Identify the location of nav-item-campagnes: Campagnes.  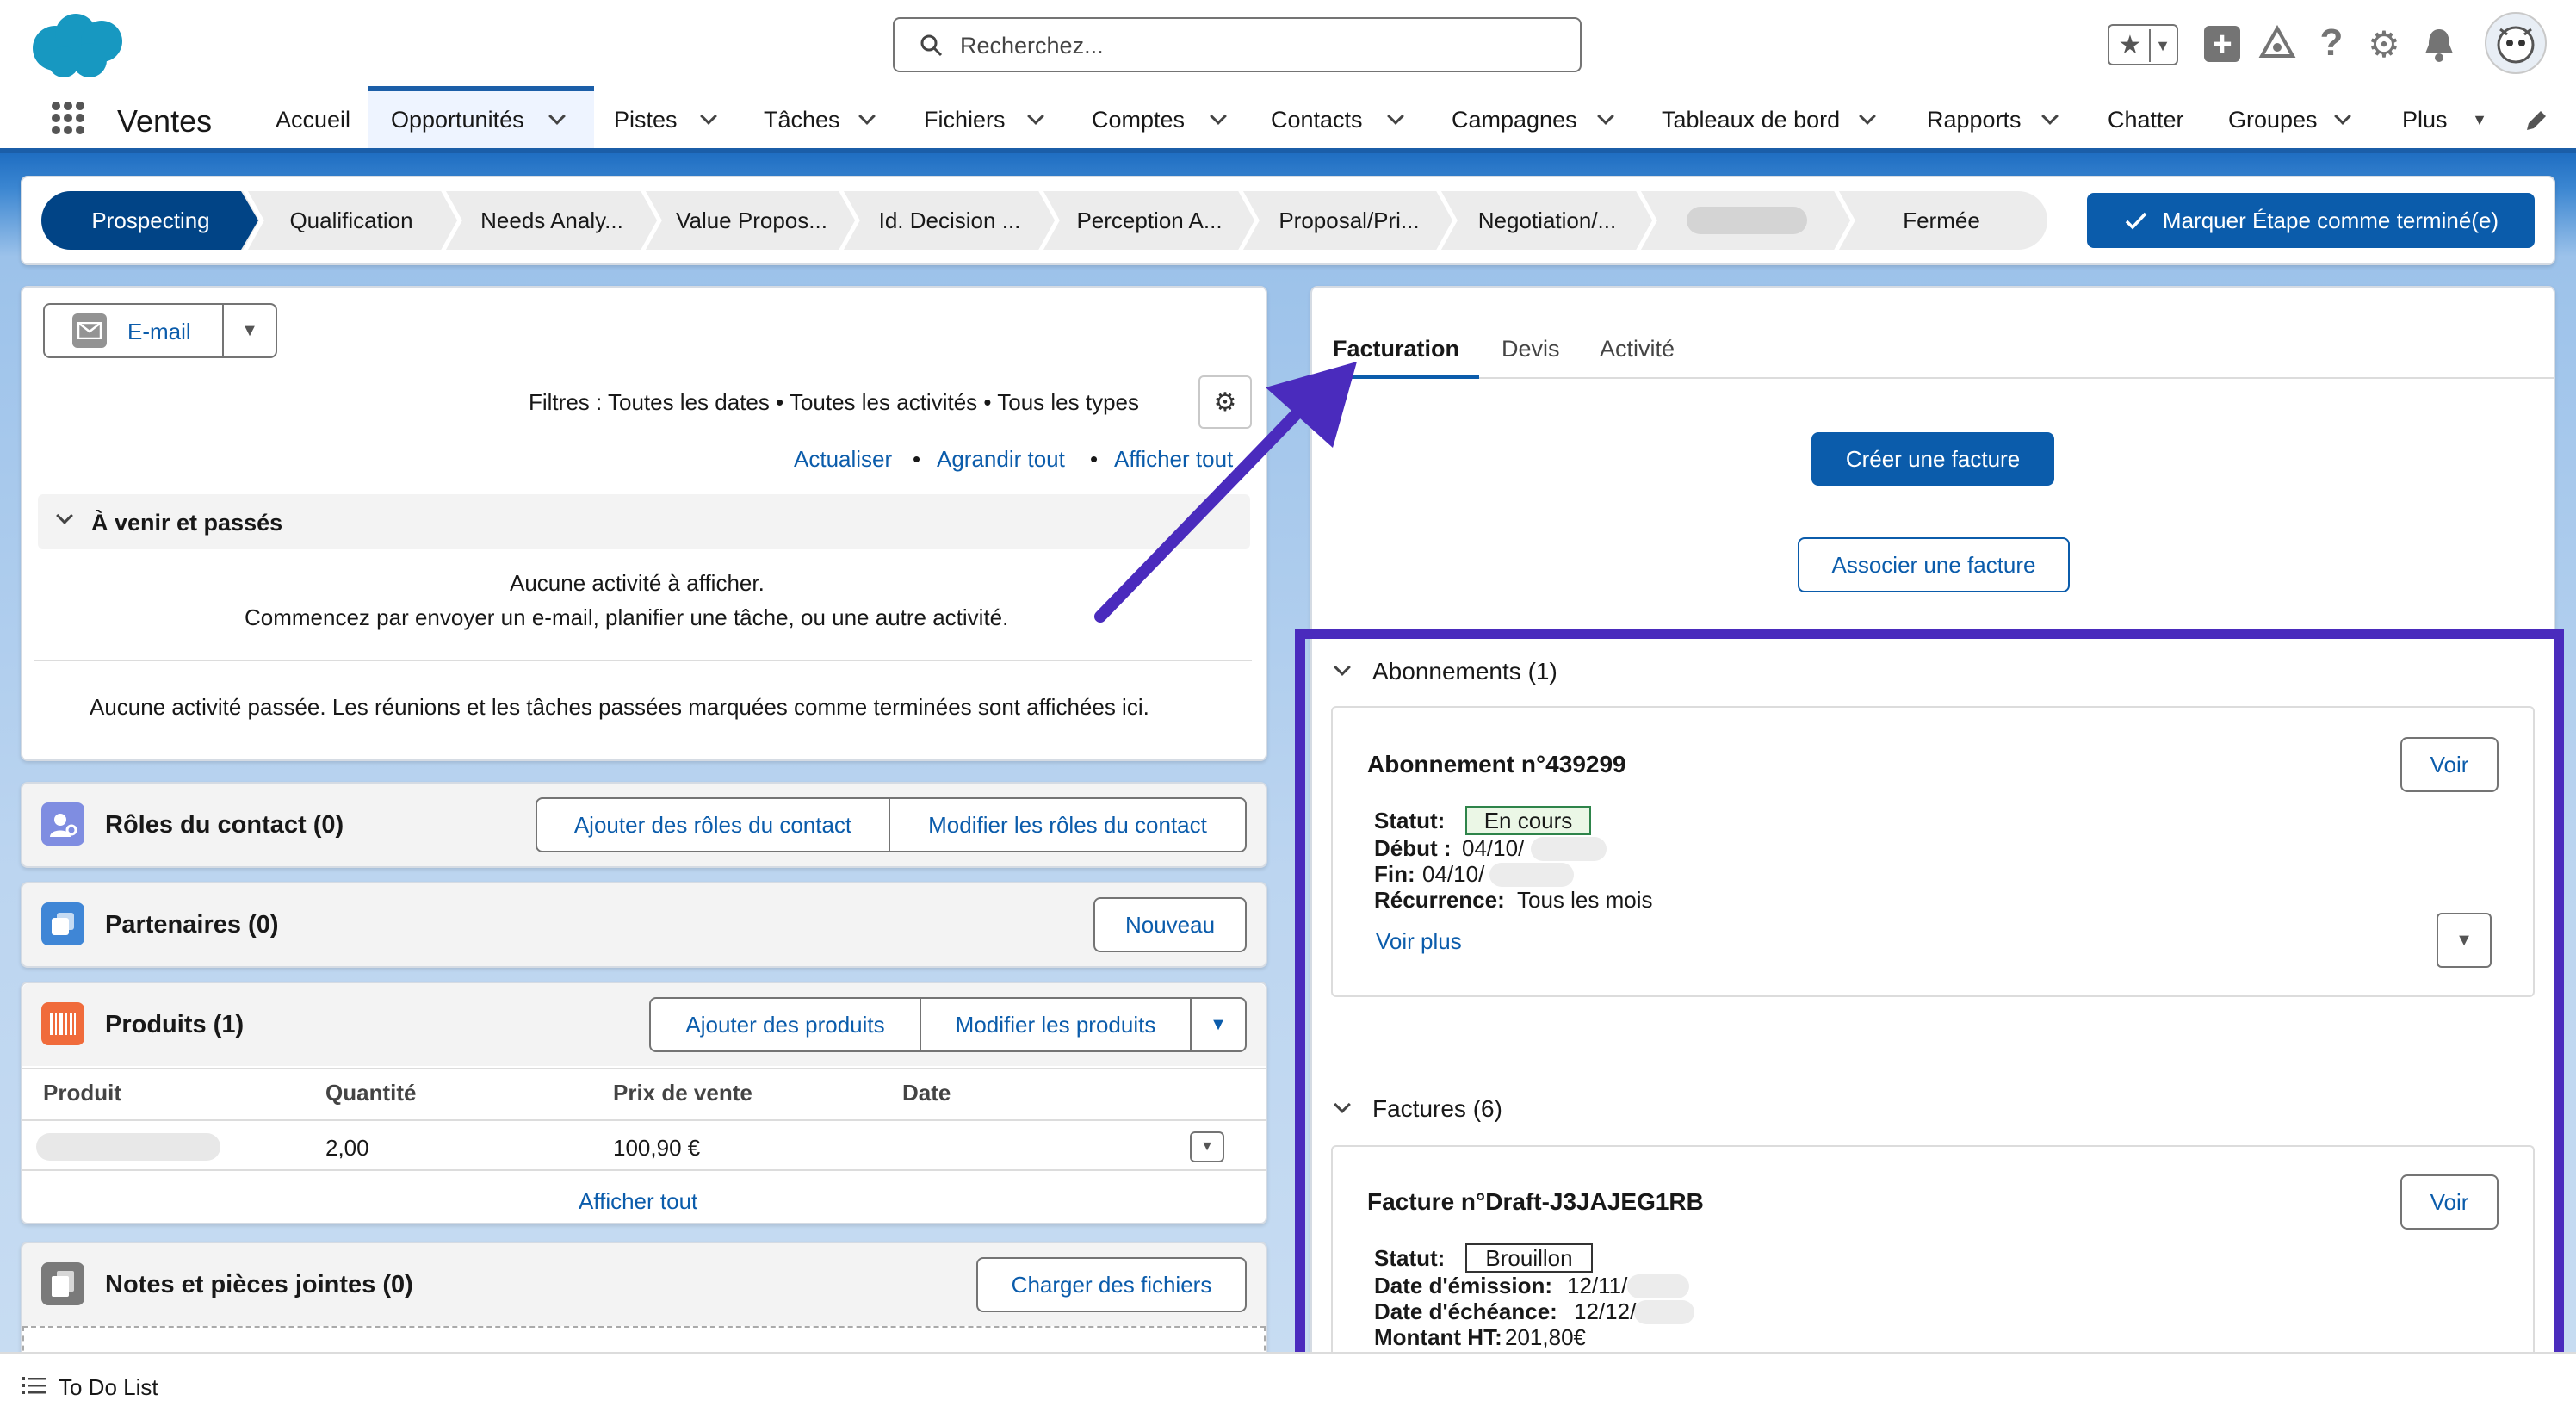
(1534, 117).